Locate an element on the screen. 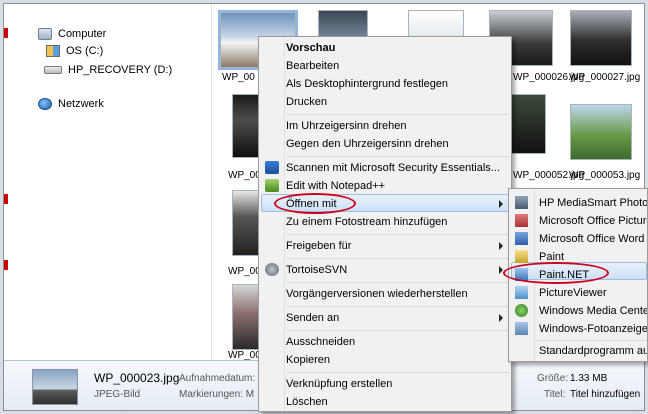 This screenshot has height=414, width=648. capture-date-label: Aufnahmedatum: 03 is located at coordinates (224, 378).